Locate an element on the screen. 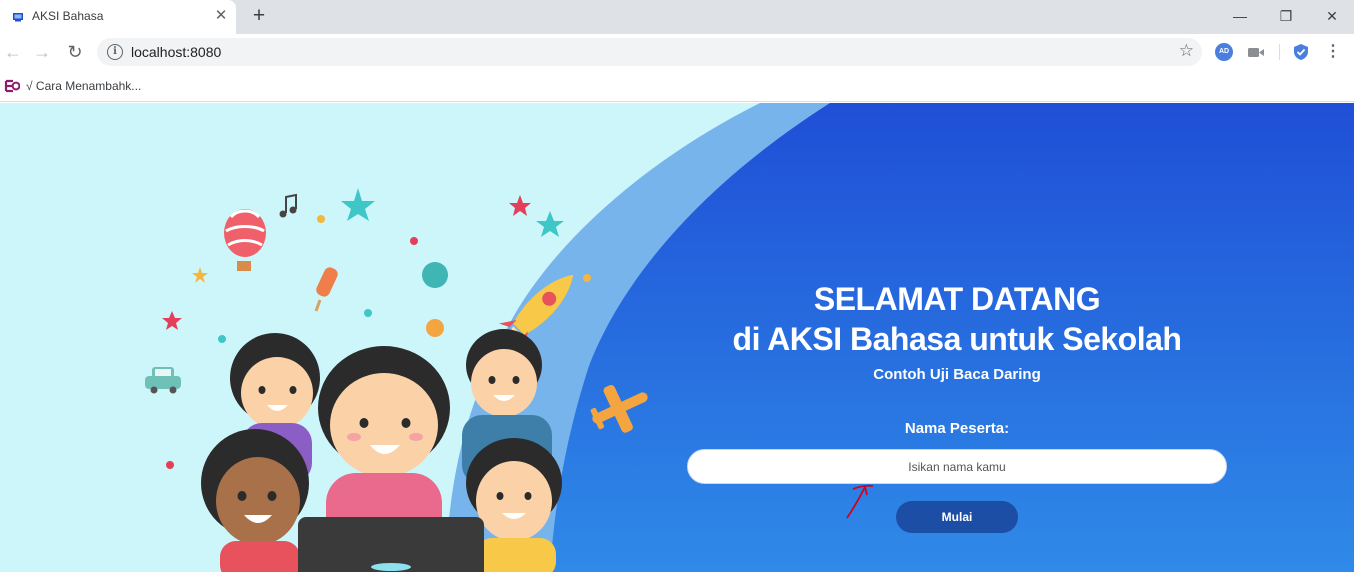 The image size is (1354, 572). child-figure is located at coordinates (255, 500).